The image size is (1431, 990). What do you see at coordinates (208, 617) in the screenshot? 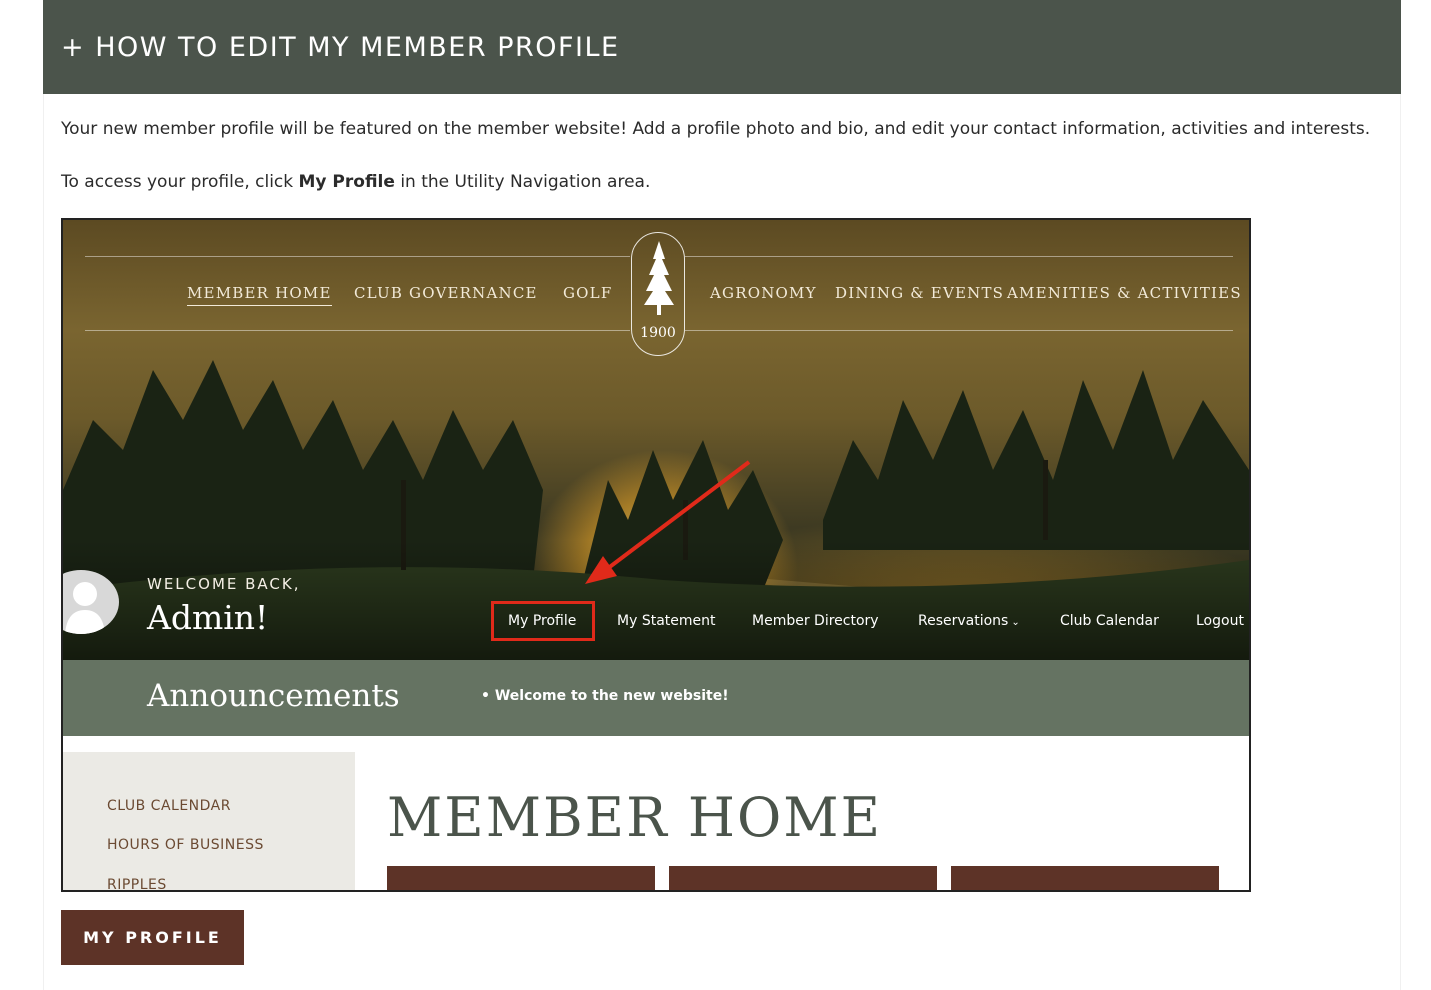
I see `user-name: Admin!` at bounding box center [208, 617].